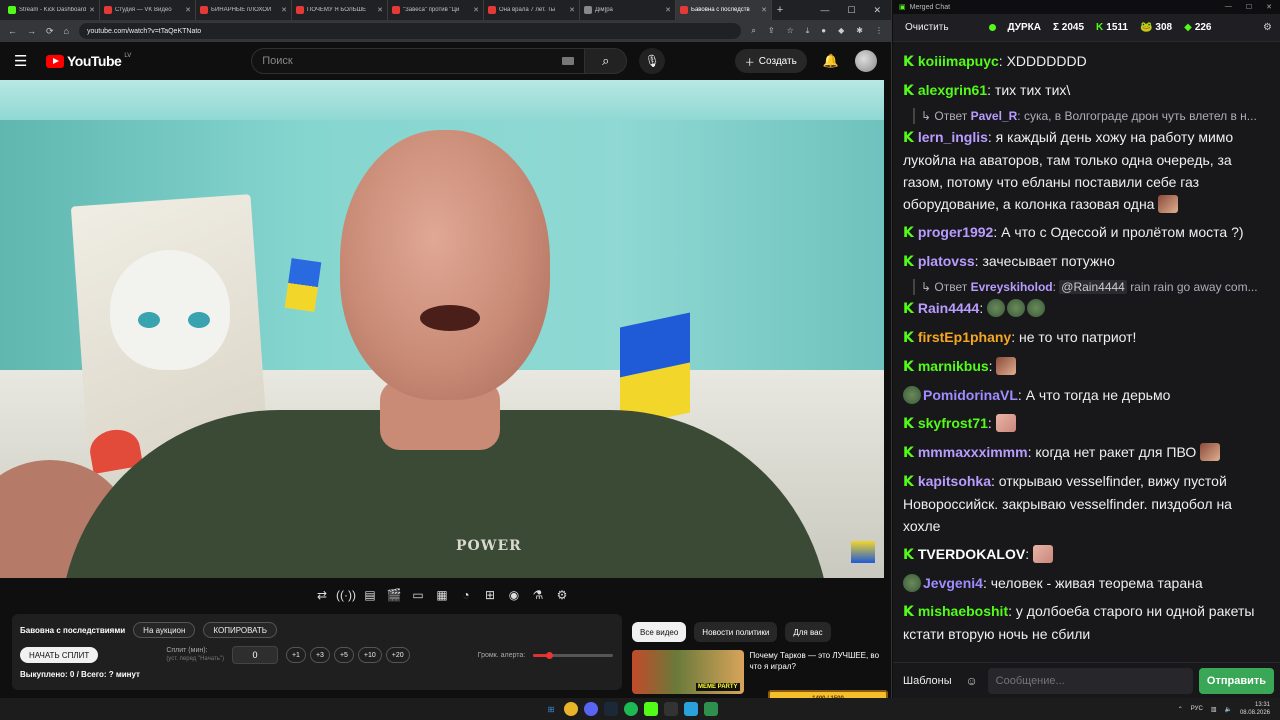 The image size is (1280, 720). Describe the element at coordinates (244, 10) in the screenshot. I see `browser-tab: БИНАРНЫЕ пЛОХОЙ ✕` at that location.